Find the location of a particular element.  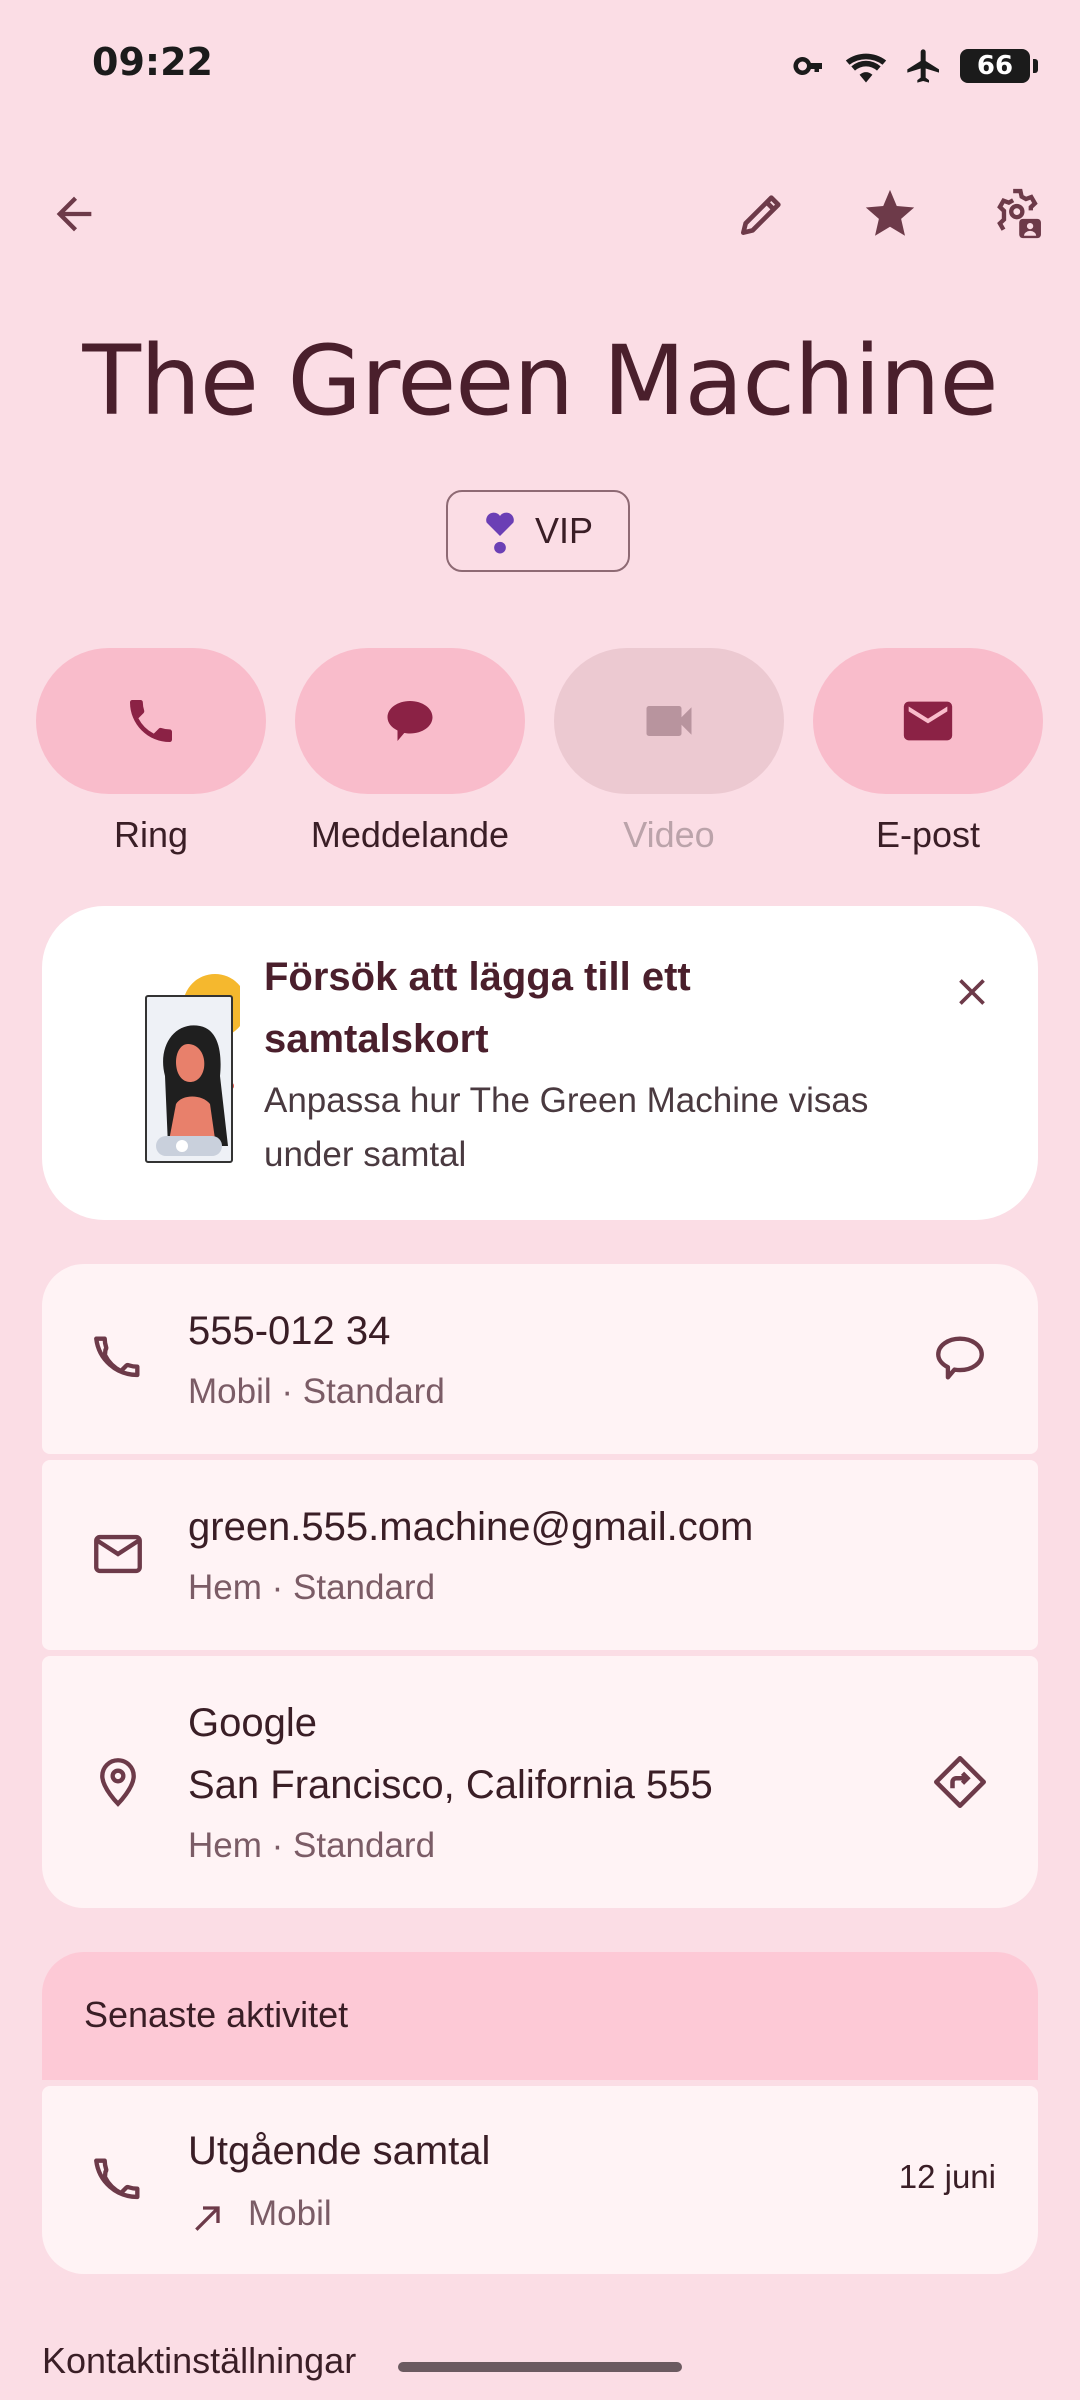

vip-chip: VIP is located at coordinates (538, 531).